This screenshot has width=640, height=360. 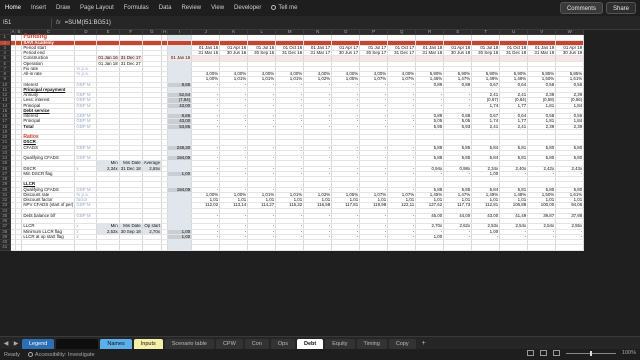 What do you see at coordinates (165, 8) in the screenshot?
I see `menu-data: Data` at bounding box center [165, 8].